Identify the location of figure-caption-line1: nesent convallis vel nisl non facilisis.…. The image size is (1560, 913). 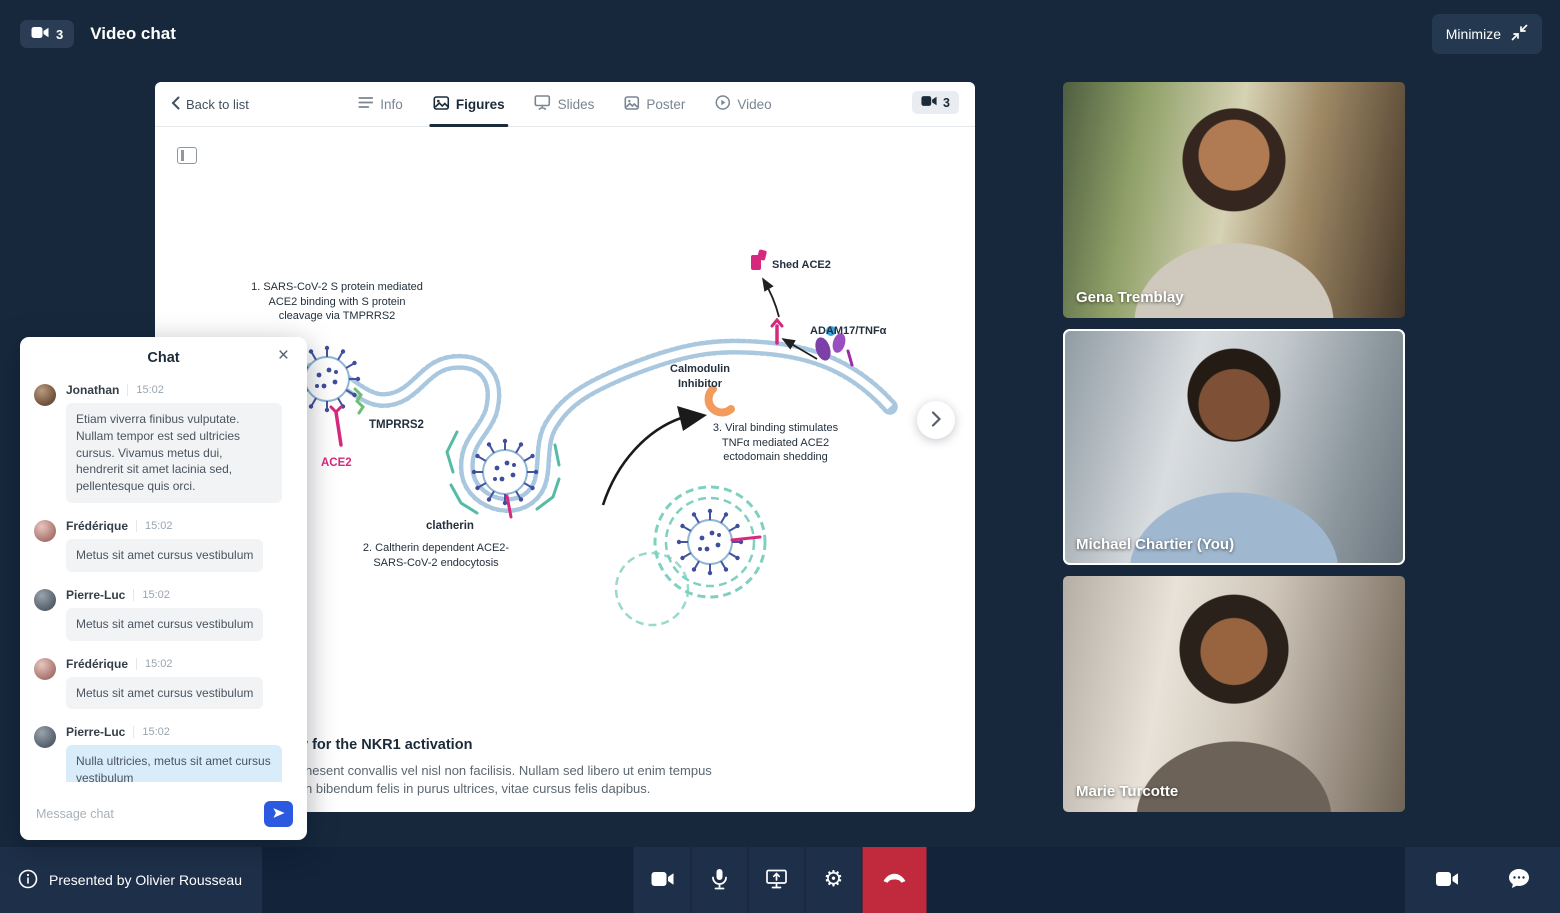
(508, 770).